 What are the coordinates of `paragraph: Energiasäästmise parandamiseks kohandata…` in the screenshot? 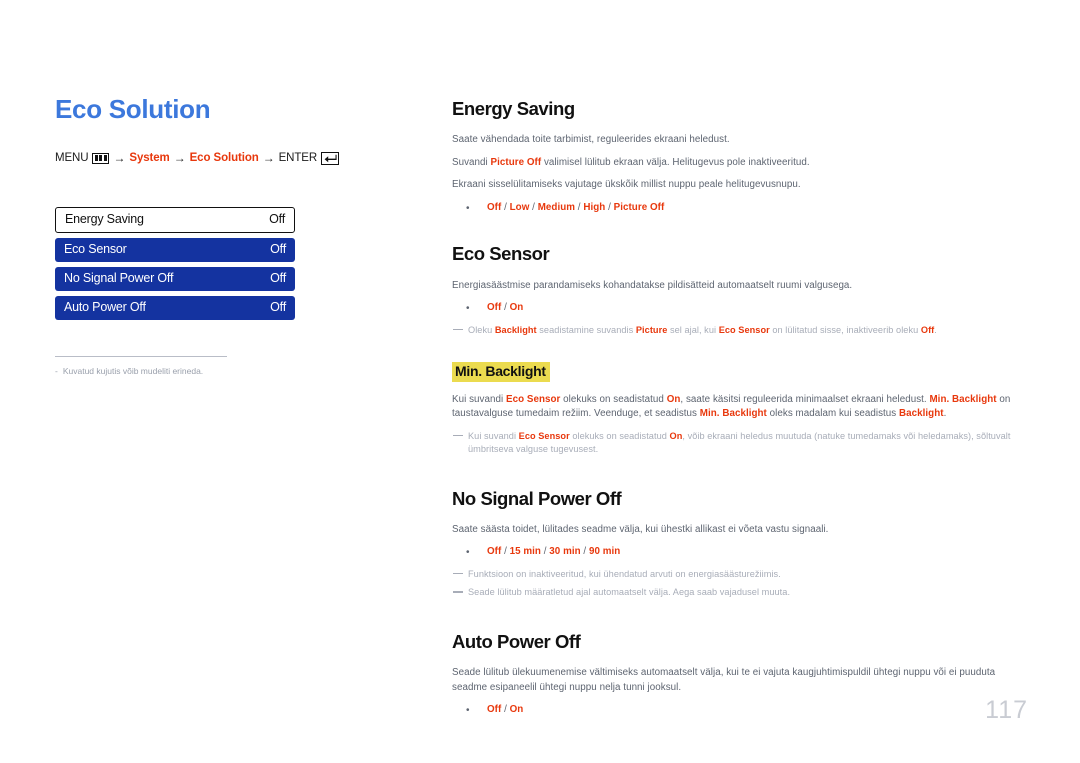 It's located at (652, 285).